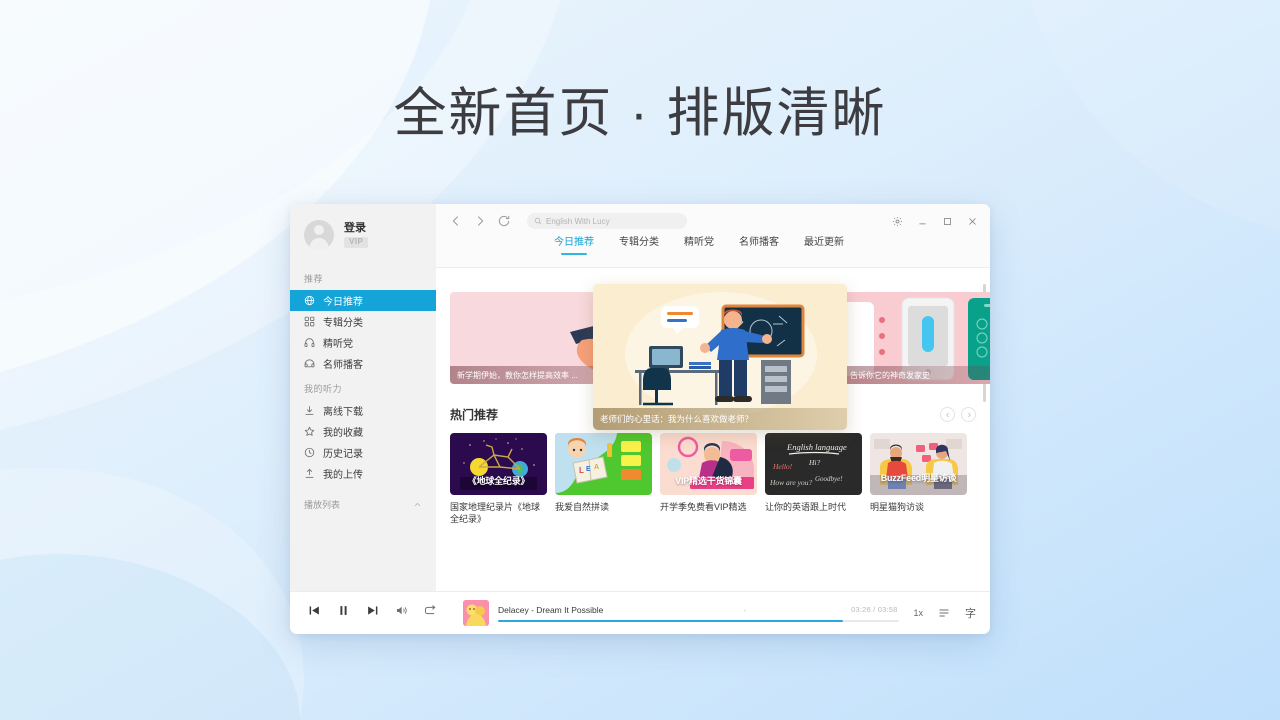 Image resolution: width=1280 pixels, height=720 pixels. Describe the element at coordinates (720, 419) in the screenshot. I see `carousel-caption-center: 老师们的心里话：我为什么喜欢做老师？` at that location.